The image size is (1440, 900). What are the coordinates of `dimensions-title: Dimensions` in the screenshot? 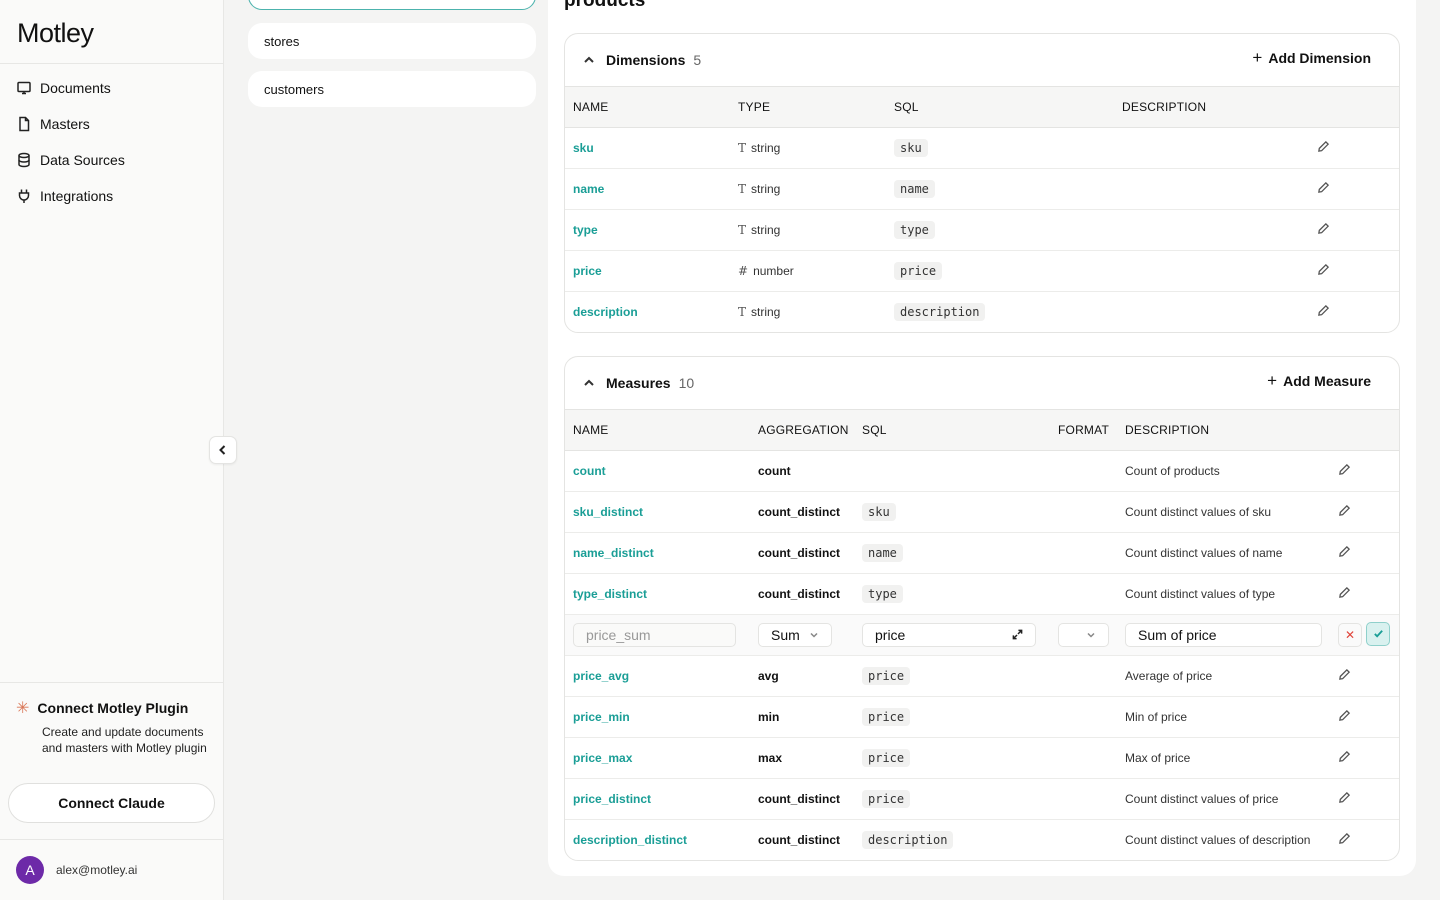 It's located at (646, 60).